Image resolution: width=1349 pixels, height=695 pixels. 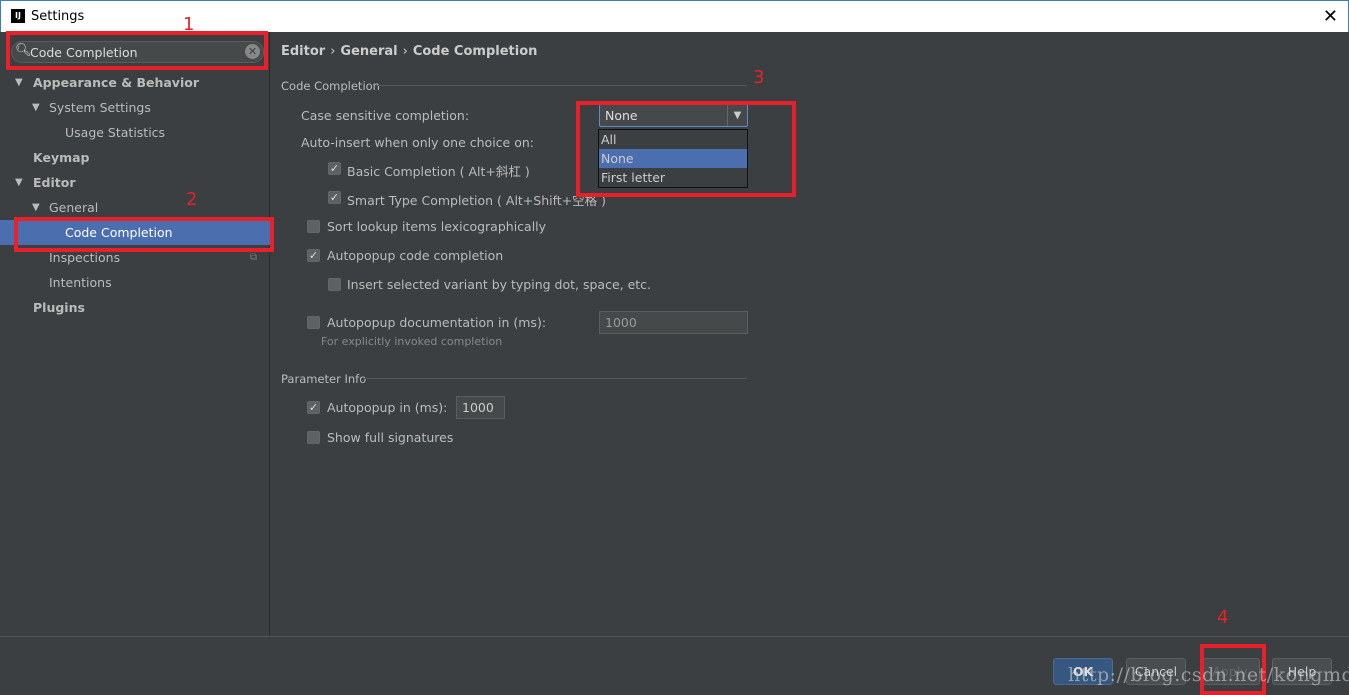 I want to click on tree-editor: ▼ Editor, so click(x=135, y=182).